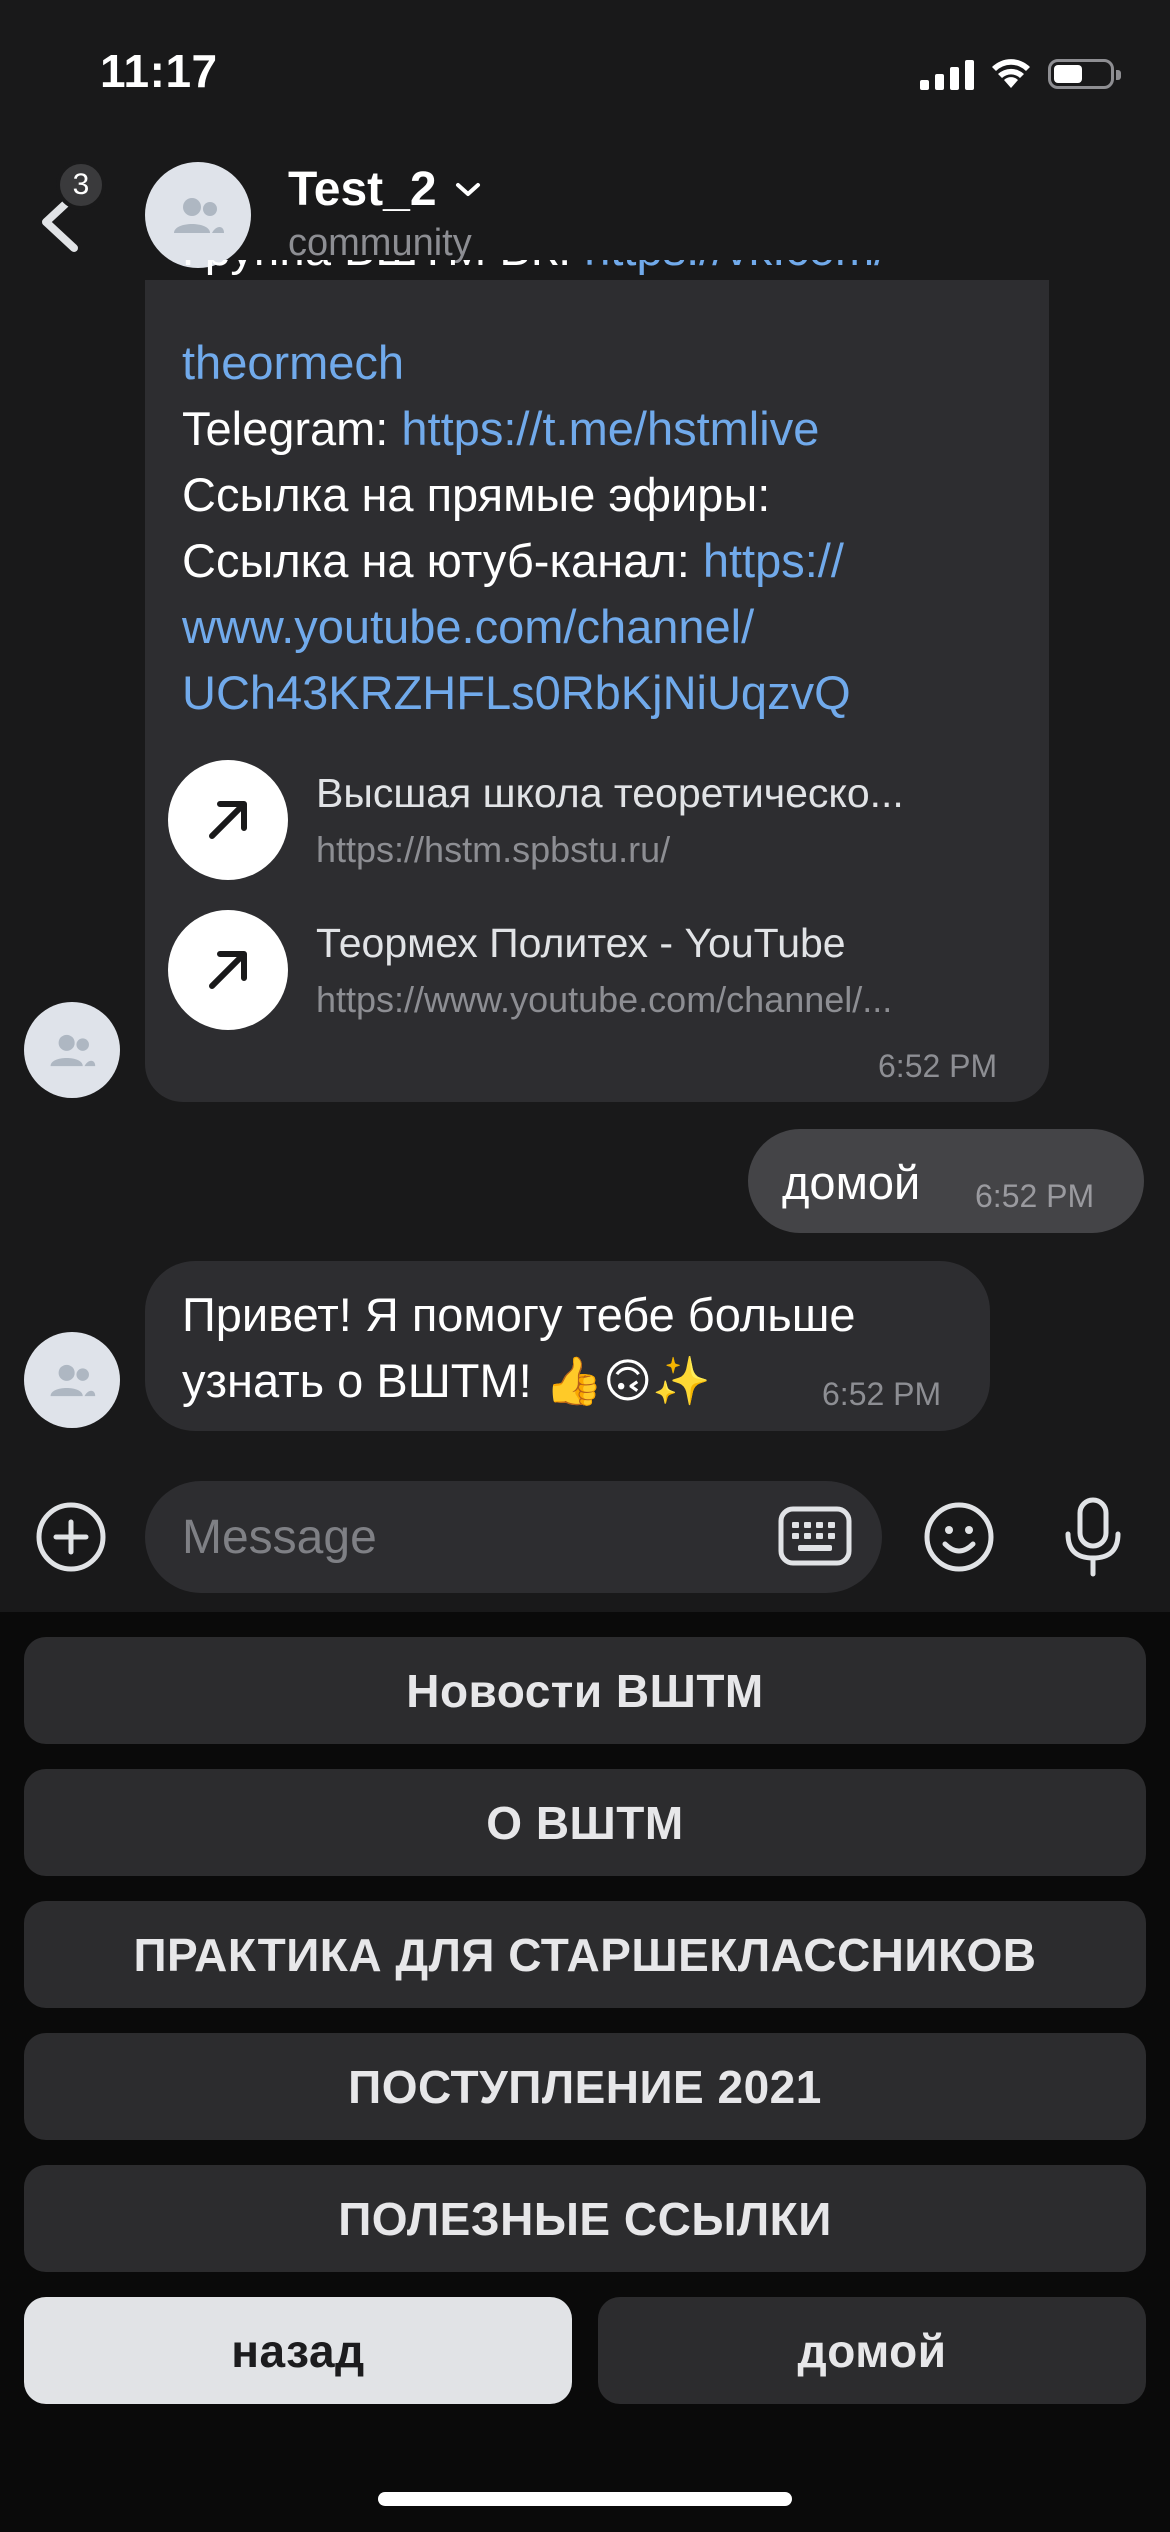  What do you see at coordinates (292, 428) in the screenshot?
I see `telegram-label: Telegram:` at bounding box center [292, 428].